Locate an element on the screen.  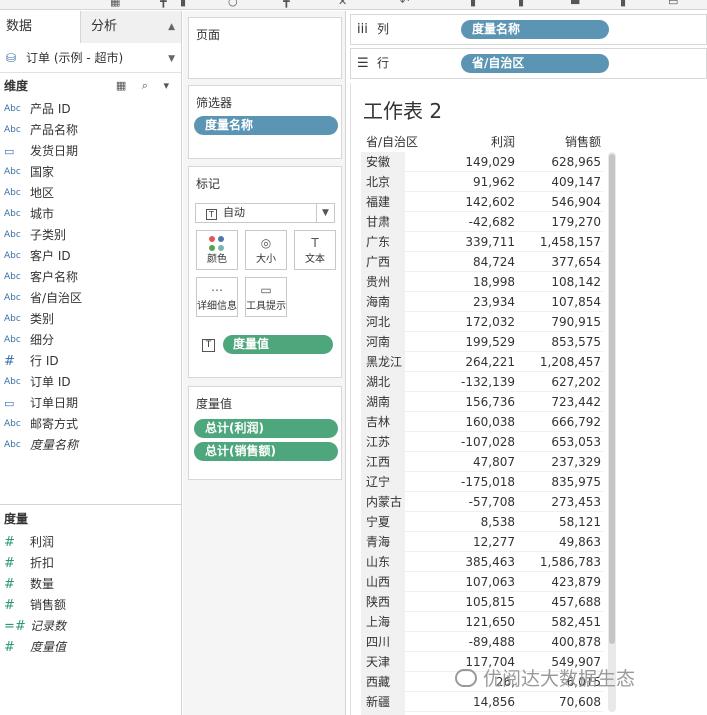
tab-analysis: 分析 ▲ ▼ is located at coordinates (130, 37).